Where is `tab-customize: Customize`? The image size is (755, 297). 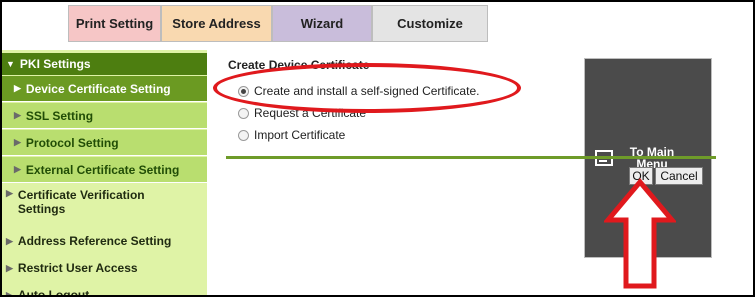
tab-customize: Customize is located at coordinates (430, 23).